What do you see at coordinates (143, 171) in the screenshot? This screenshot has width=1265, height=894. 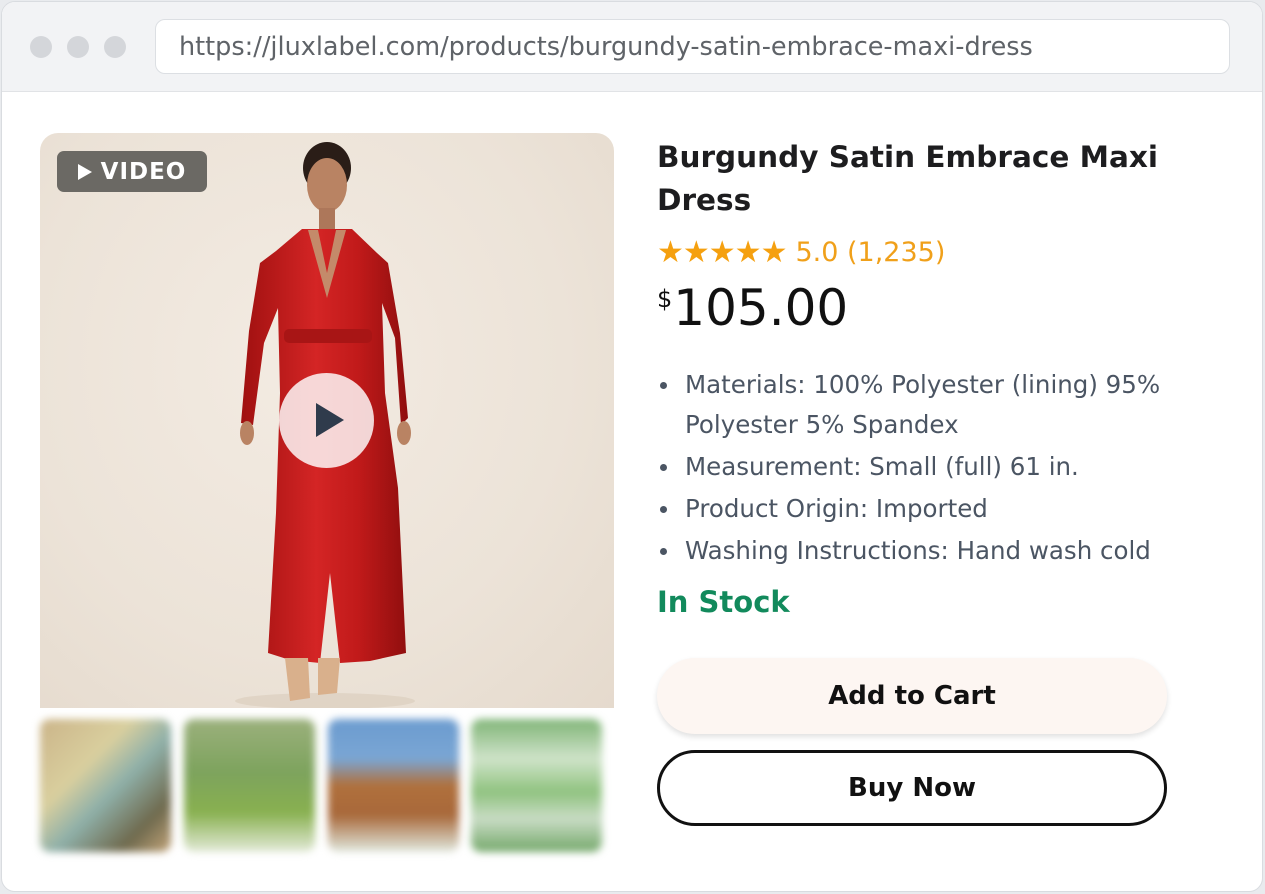 I see `video-badge-label: VIDEO` at bounding box center [143, 171].